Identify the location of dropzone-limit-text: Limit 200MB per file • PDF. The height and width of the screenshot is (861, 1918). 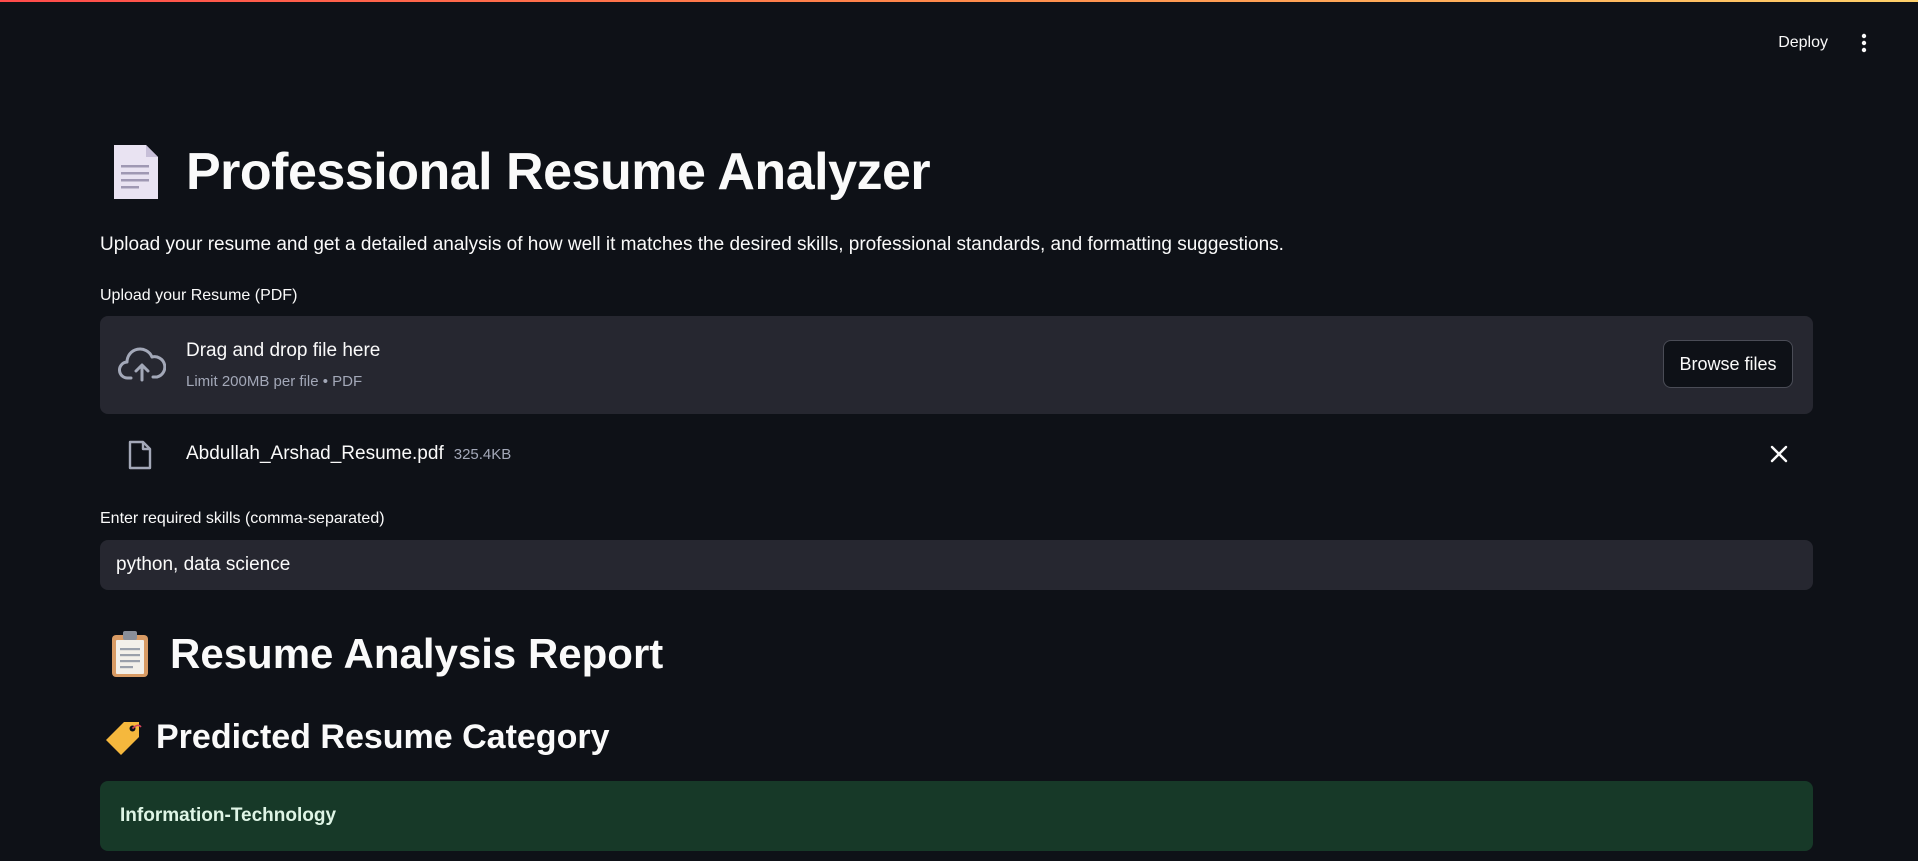
(274, 381).